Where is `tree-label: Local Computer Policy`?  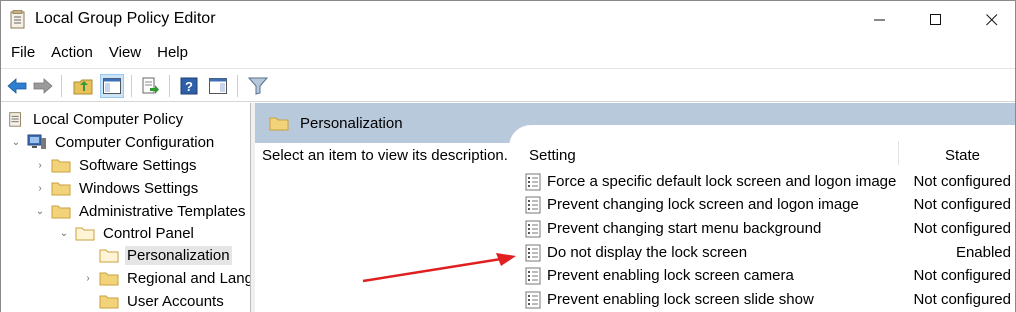 tree-label: Local Computer Policy is located at coordinates (108, 119).